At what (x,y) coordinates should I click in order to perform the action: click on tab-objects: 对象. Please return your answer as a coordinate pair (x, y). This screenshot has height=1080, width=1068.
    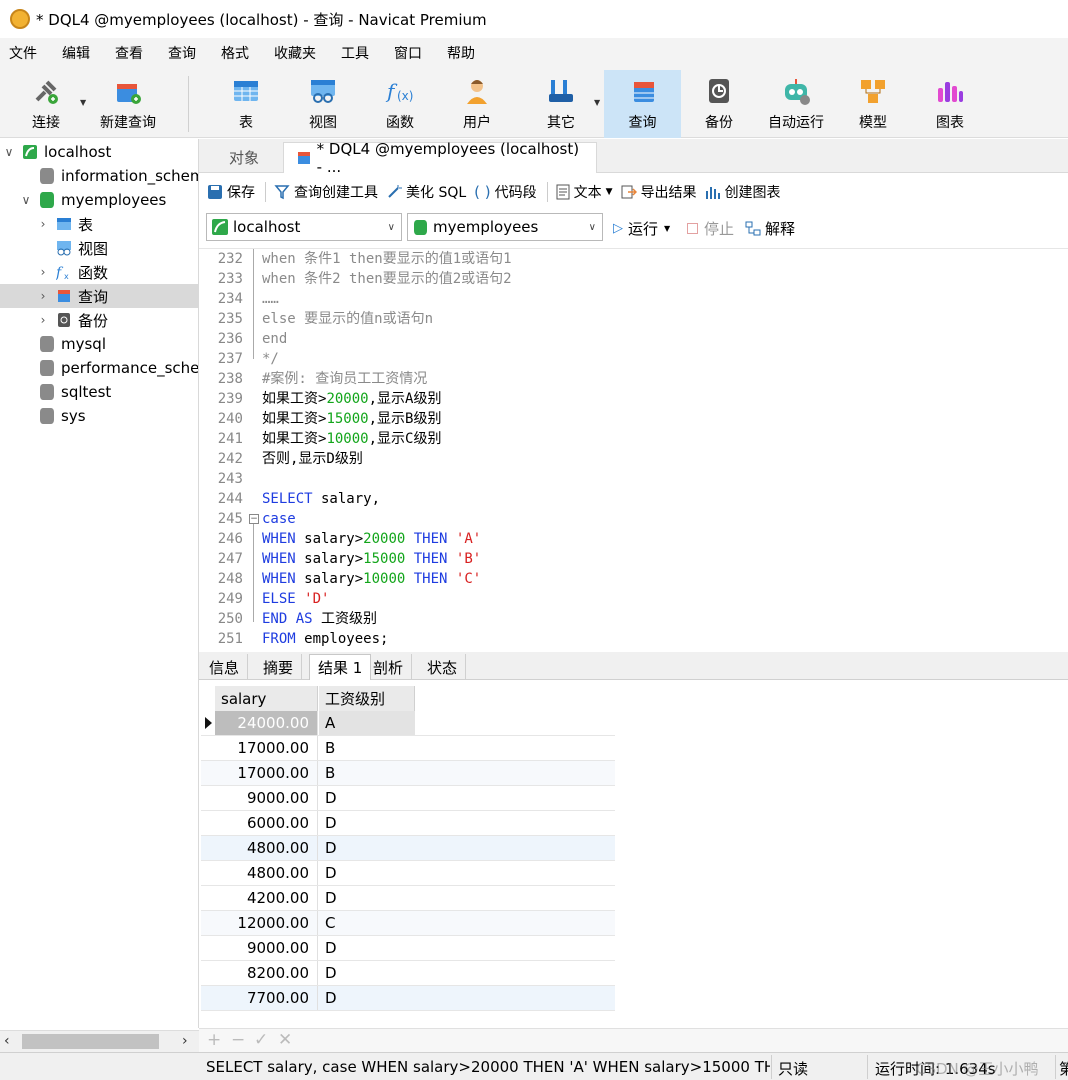
    Looking at the image, I should click on (244, 157).